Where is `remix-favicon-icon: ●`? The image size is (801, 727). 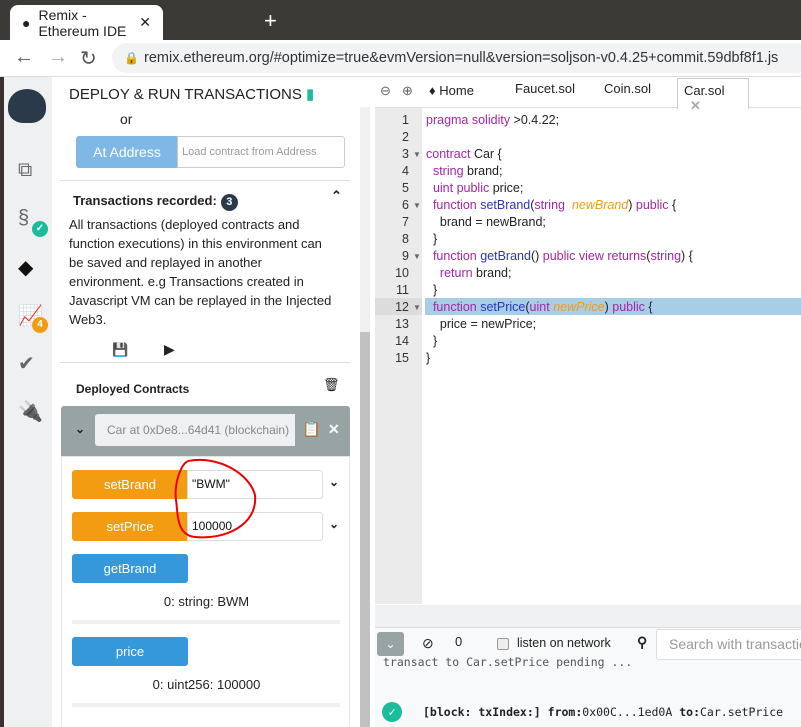 remix-favicon-icon: ● is located at coordinates (26, 22).